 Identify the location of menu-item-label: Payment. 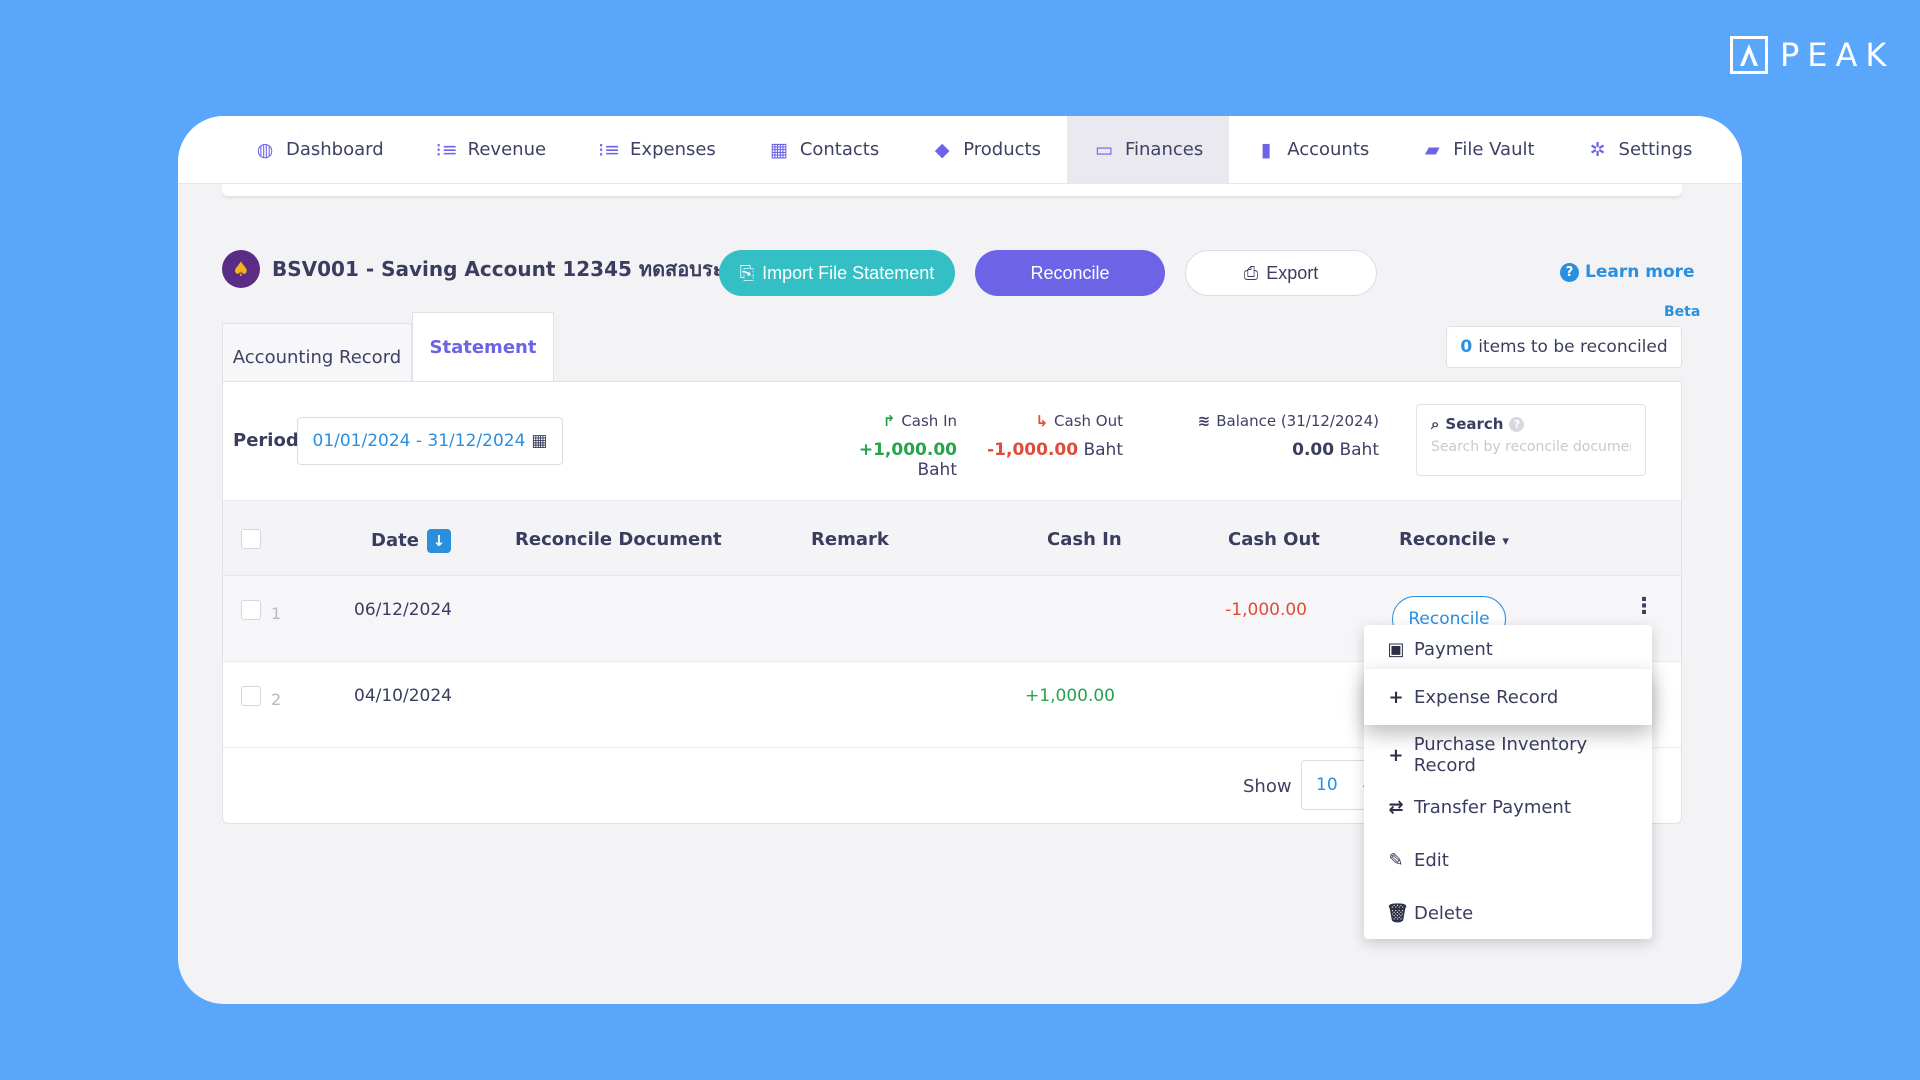
(1453, 649).